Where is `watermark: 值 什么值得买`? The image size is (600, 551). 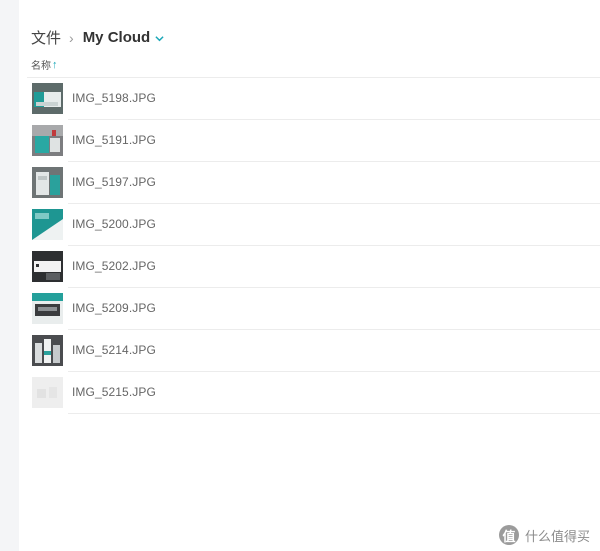
watermark: 值 什么值得买 is located at coordinates (544, 535).